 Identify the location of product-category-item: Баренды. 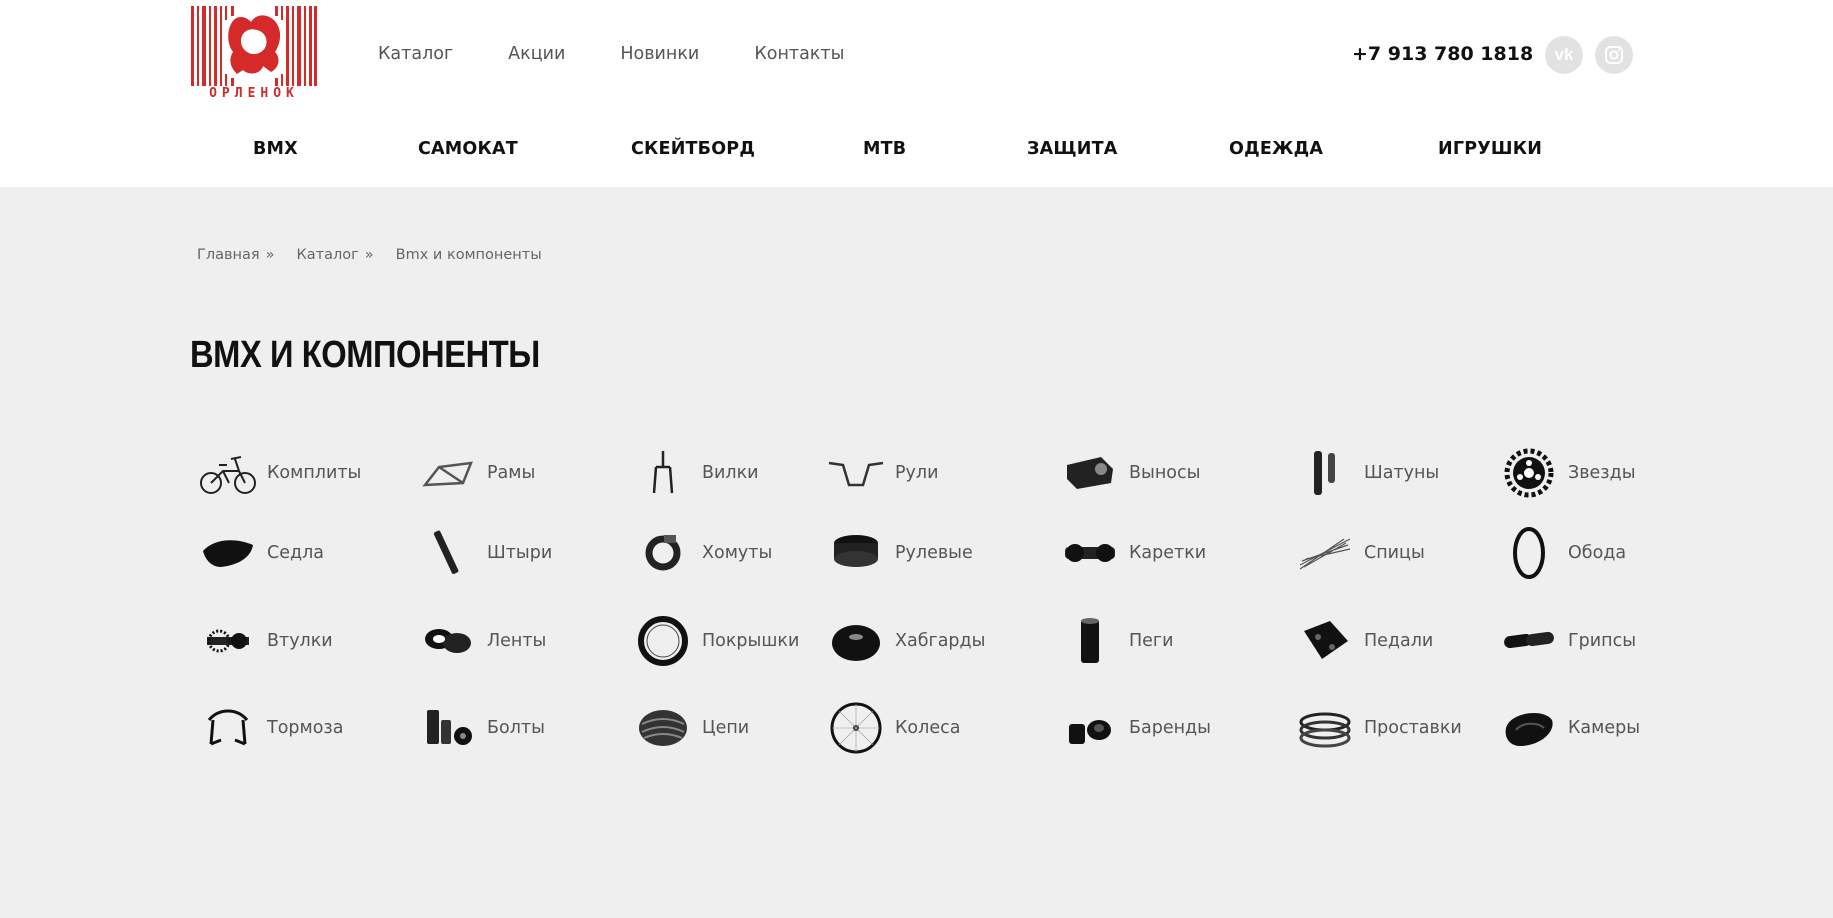
(1136, 728).